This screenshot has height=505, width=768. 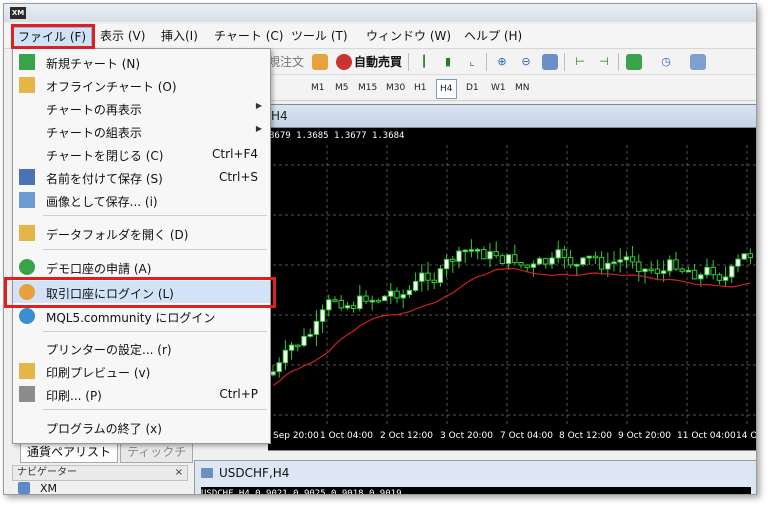 What do you see at coordinates (634, 62) in the screenshot?
I see `indicators-icon` at bounding box center [634, 62].